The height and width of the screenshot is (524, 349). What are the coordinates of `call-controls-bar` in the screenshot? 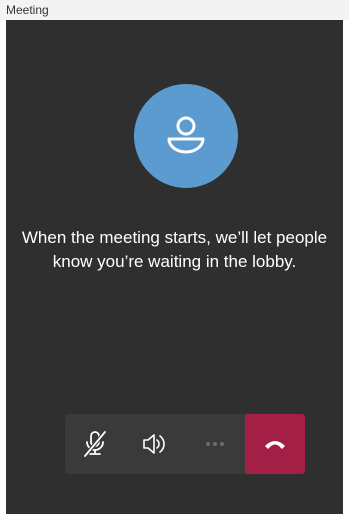 It's located at (185, 444).